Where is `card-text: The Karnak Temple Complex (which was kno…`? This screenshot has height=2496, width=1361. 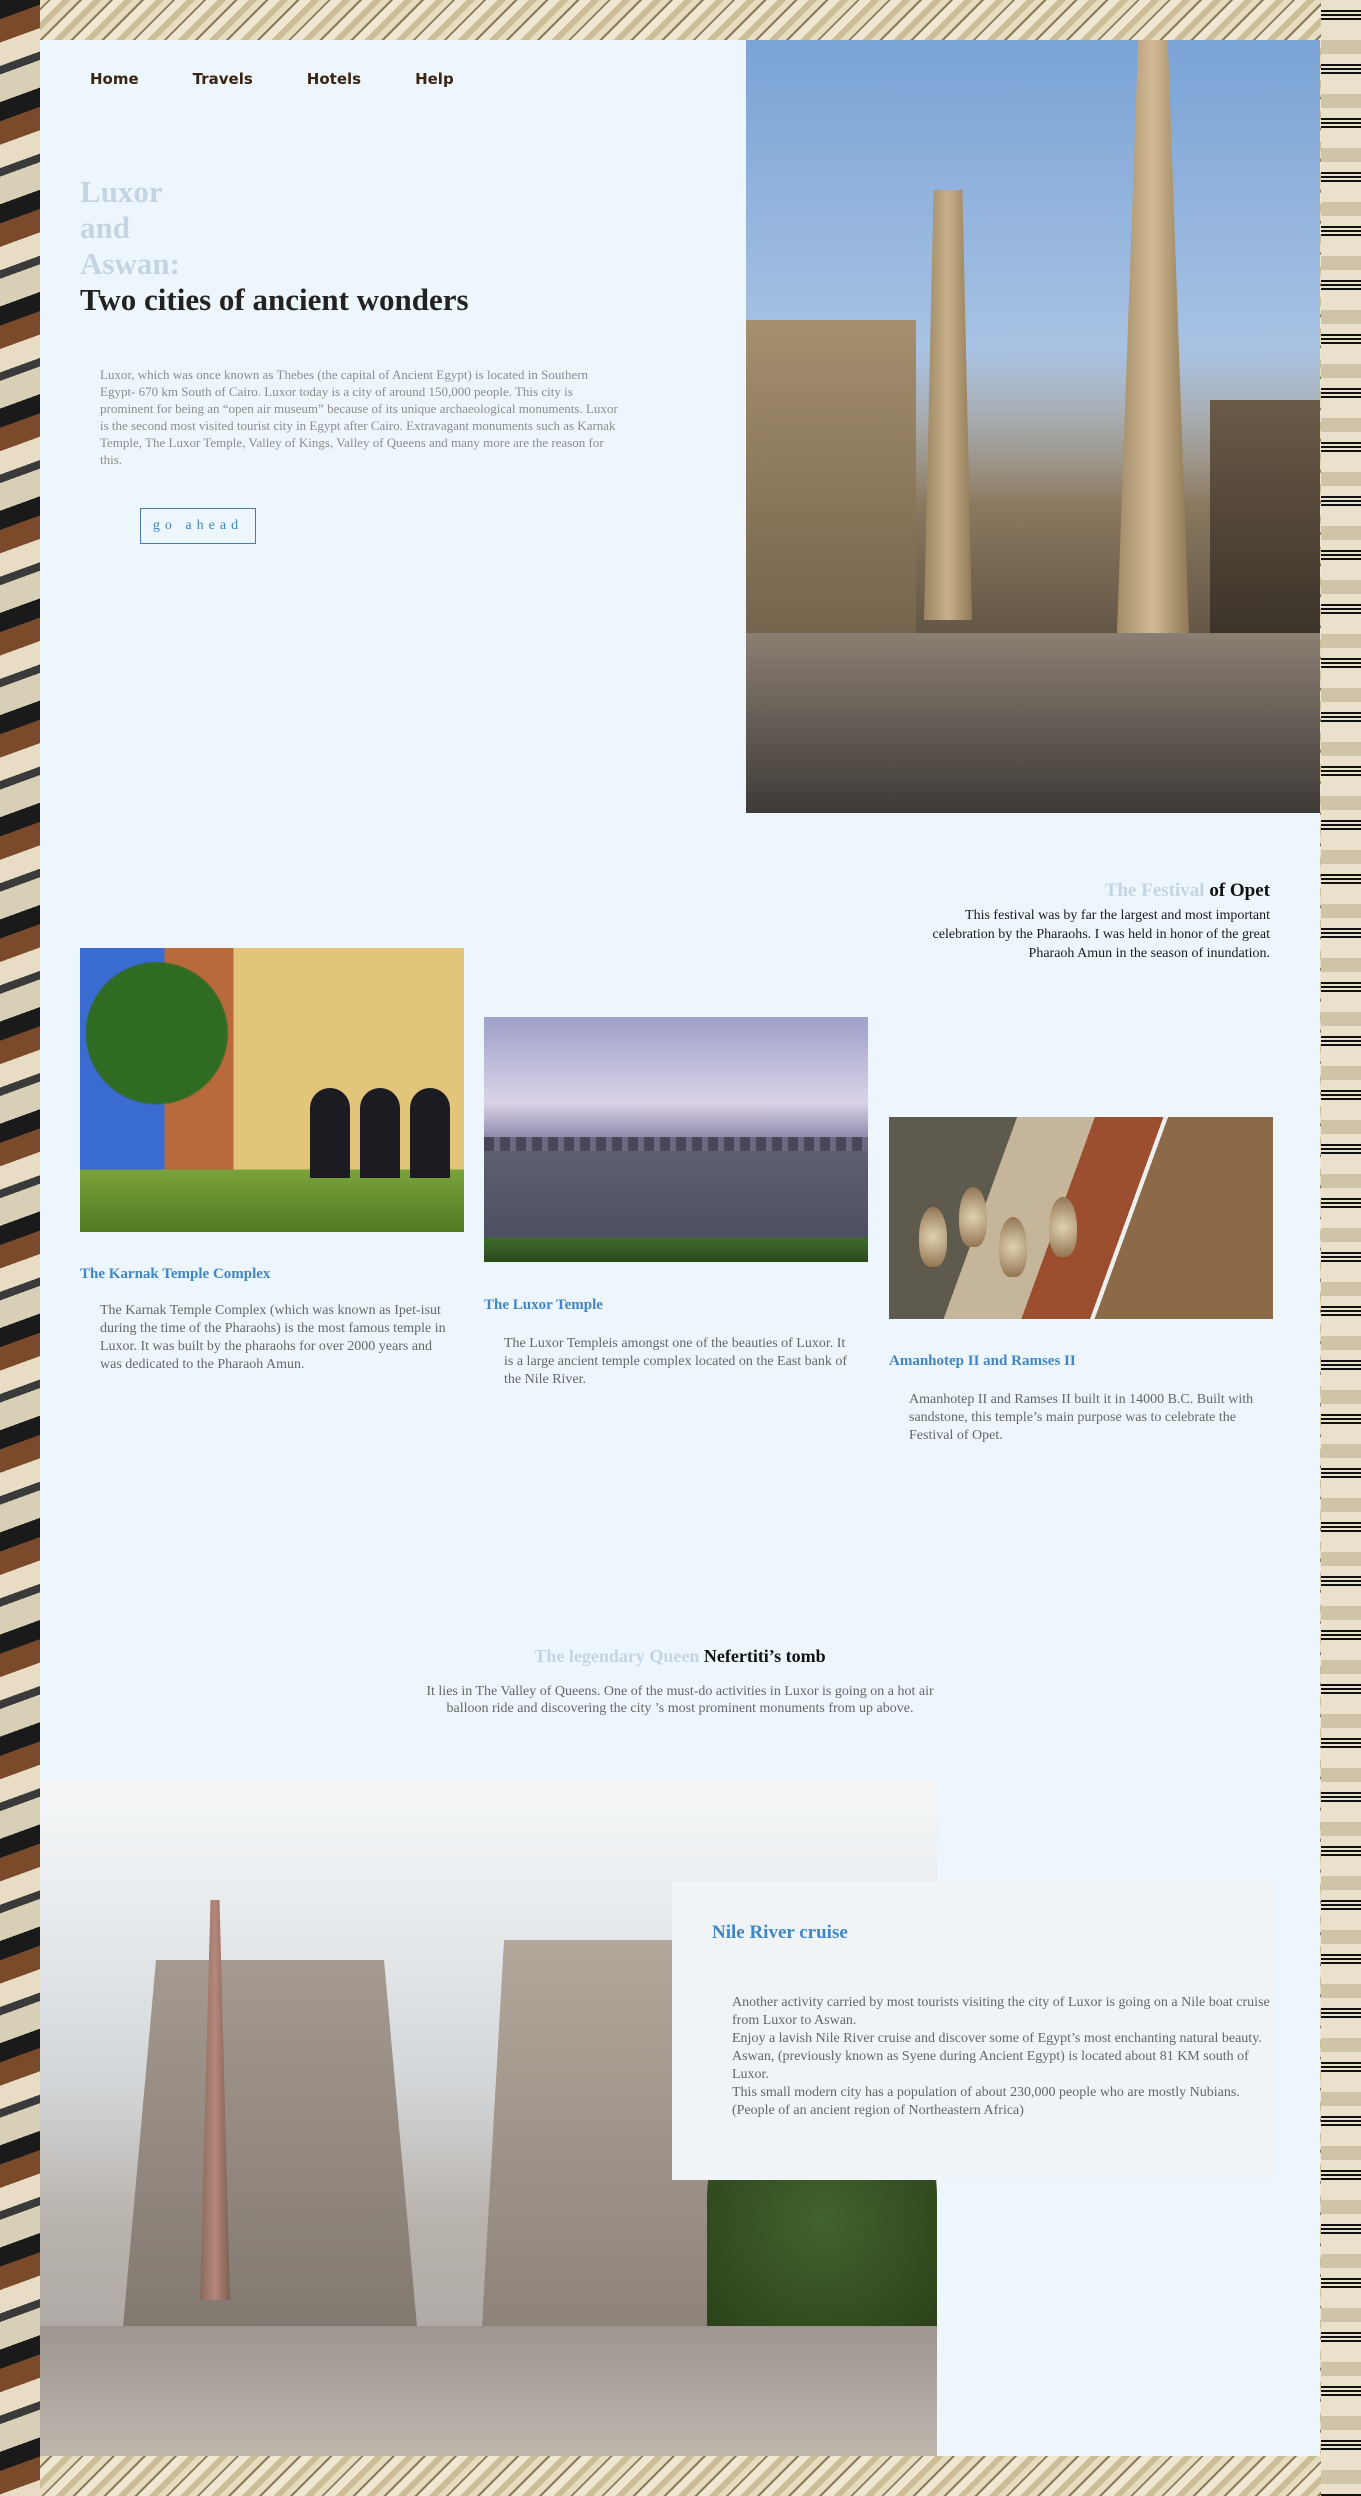
card-text: The Karnak Temple Complex (which was kno… is located at coordinates (273, 1337).